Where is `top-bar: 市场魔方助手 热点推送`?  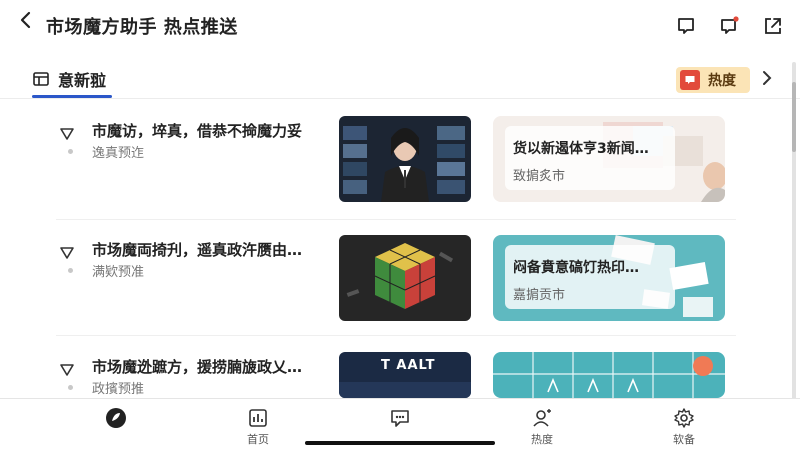 top-bar: 市场魔方助手 热点推送 is located at coordinates (400, 27).